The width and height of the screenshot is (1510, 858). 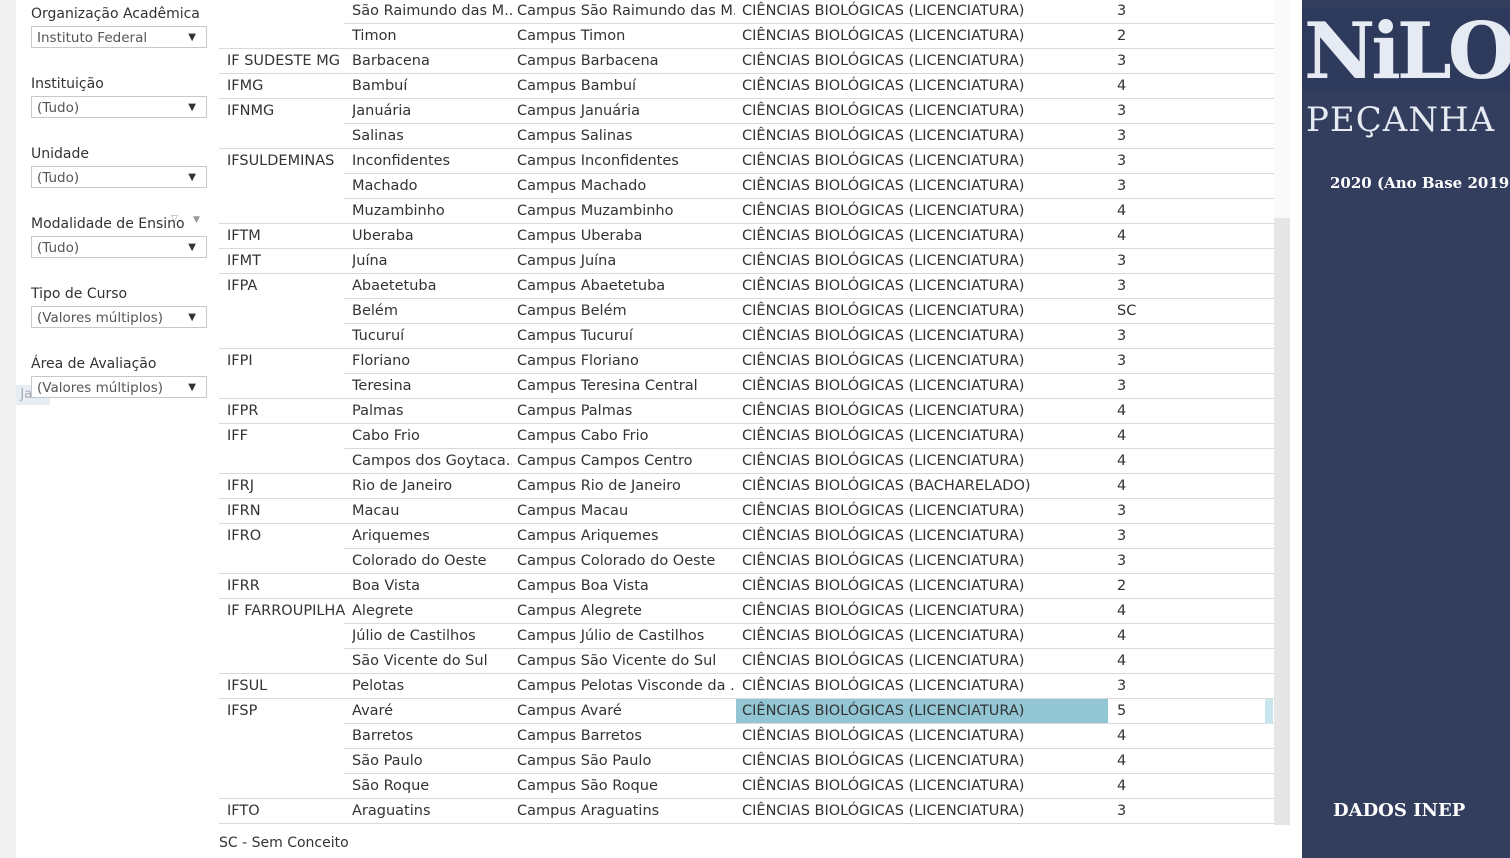 I want to click on vertical-scrollbar-thumb, so click(x=1282, y=521).